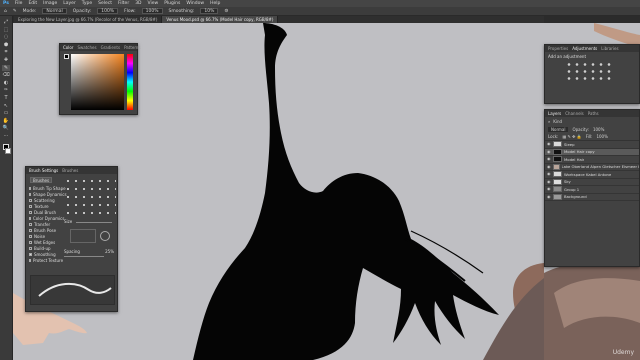 The image size is (640, 360). What do you see at coordinates (6, 30) in the screenshot?
I see `marquee-tool-icon: ⬚` at bounding box center [6, 30].